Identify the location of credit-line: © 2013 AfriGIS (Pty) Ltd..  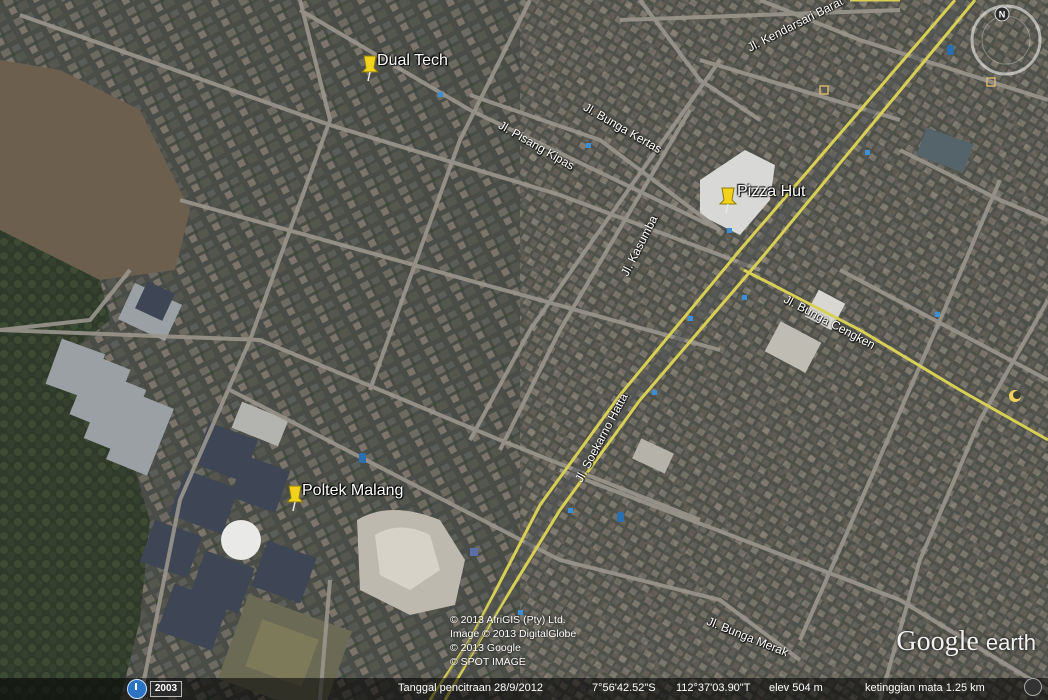
(508, 620).